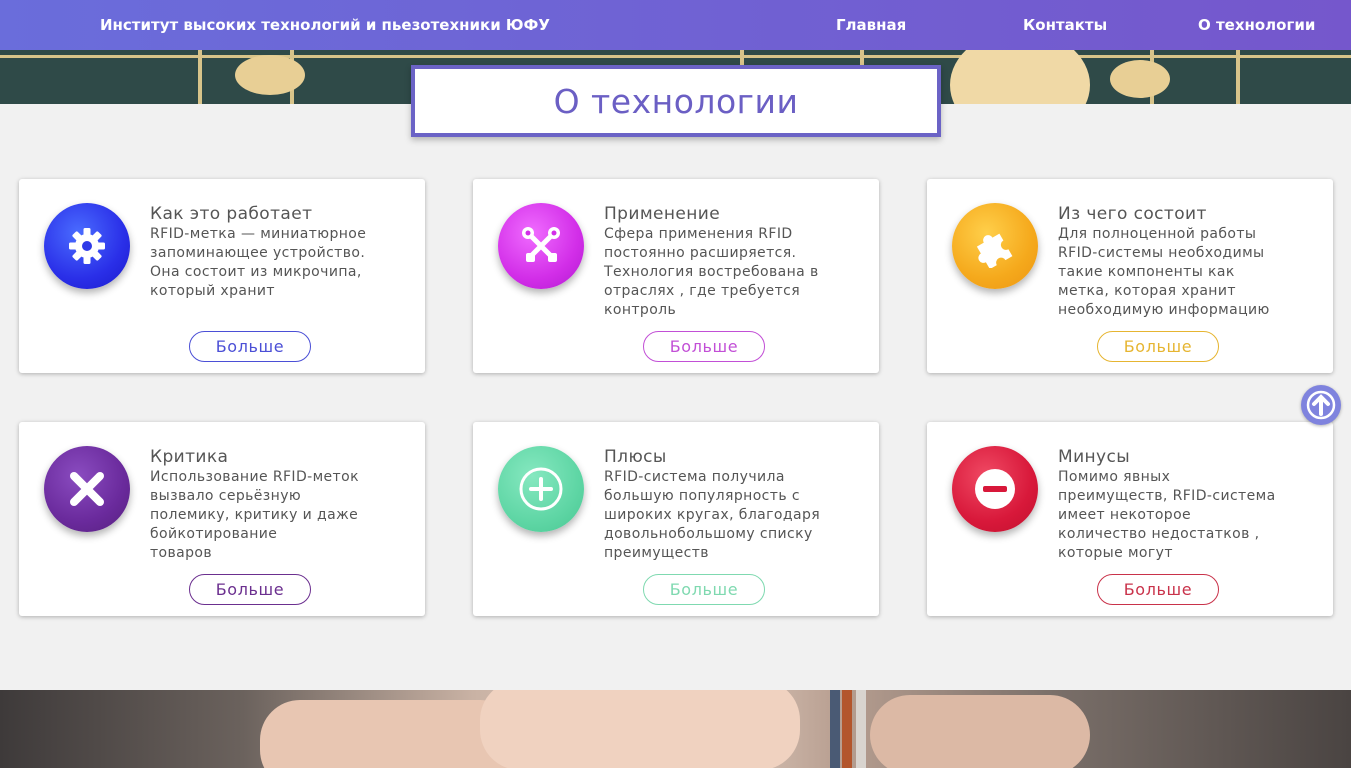 Image resolution: width=1351 pixels, height=768 pixels. What do you see at coordinates (635, 457) in the screenshot?
I see `card-title: Плюсы` at bounding box center [635, 457].